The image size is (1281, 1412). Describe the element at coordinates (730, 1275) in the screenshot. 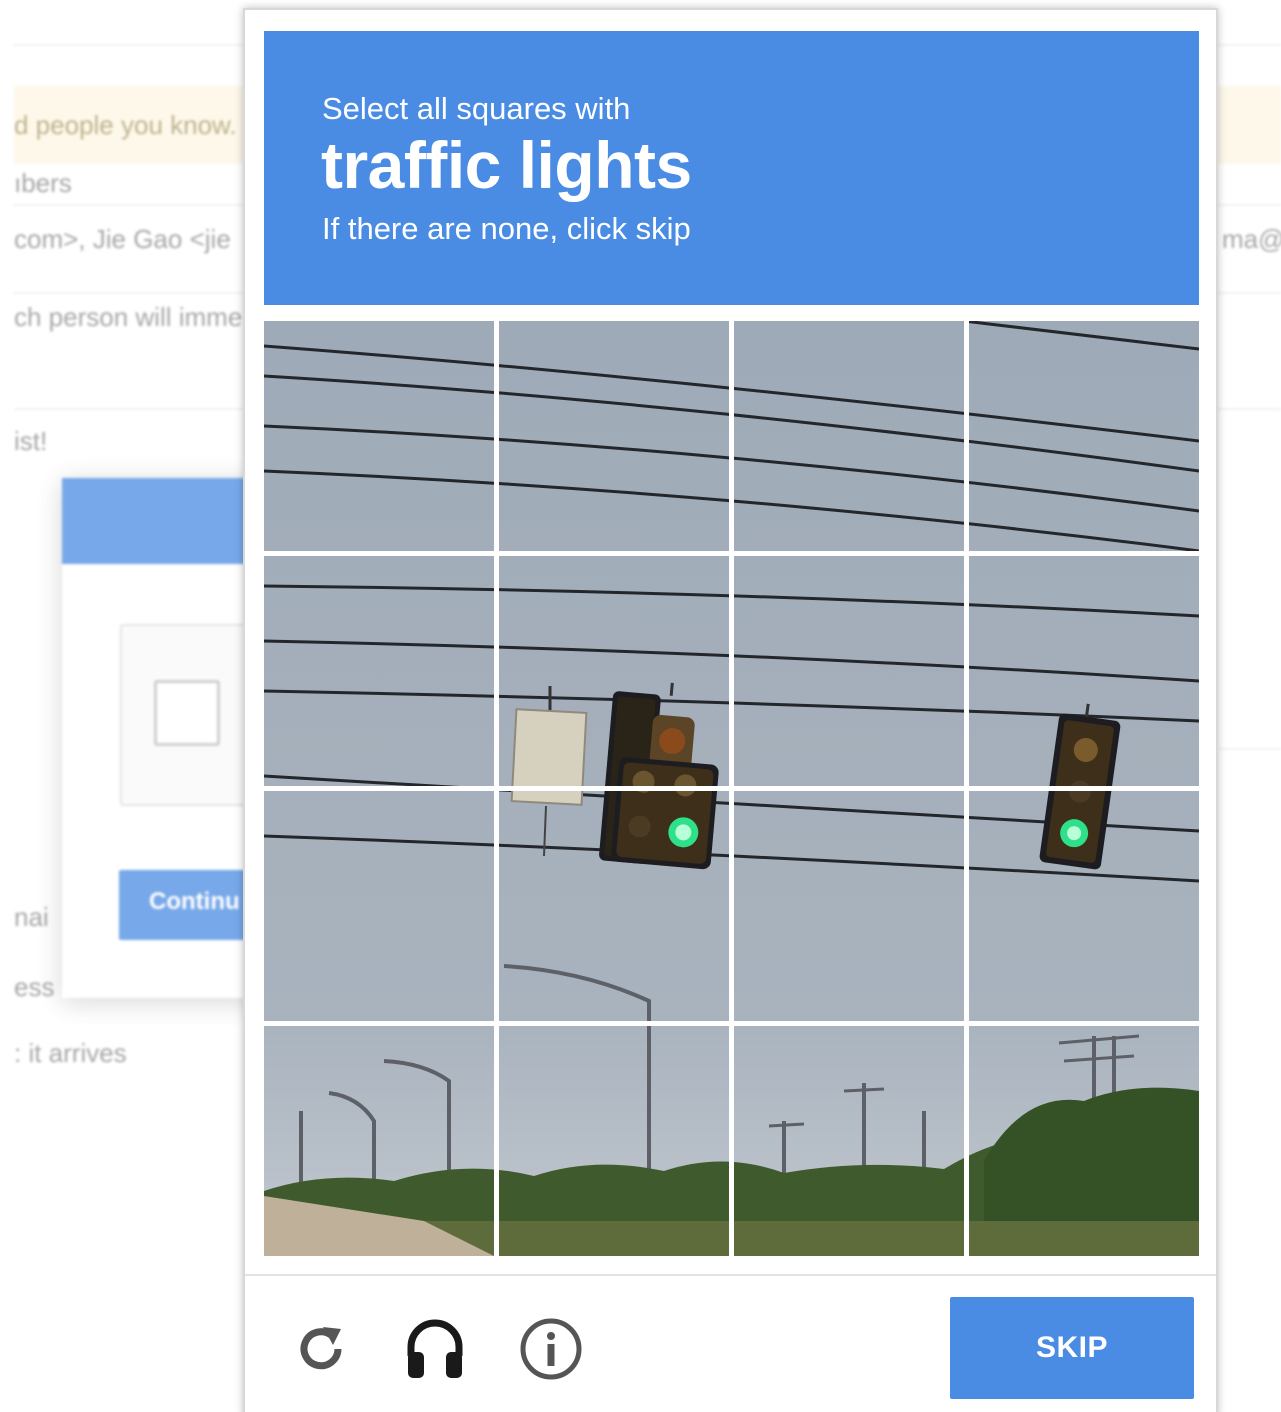

I see `footer-divider` at that location.